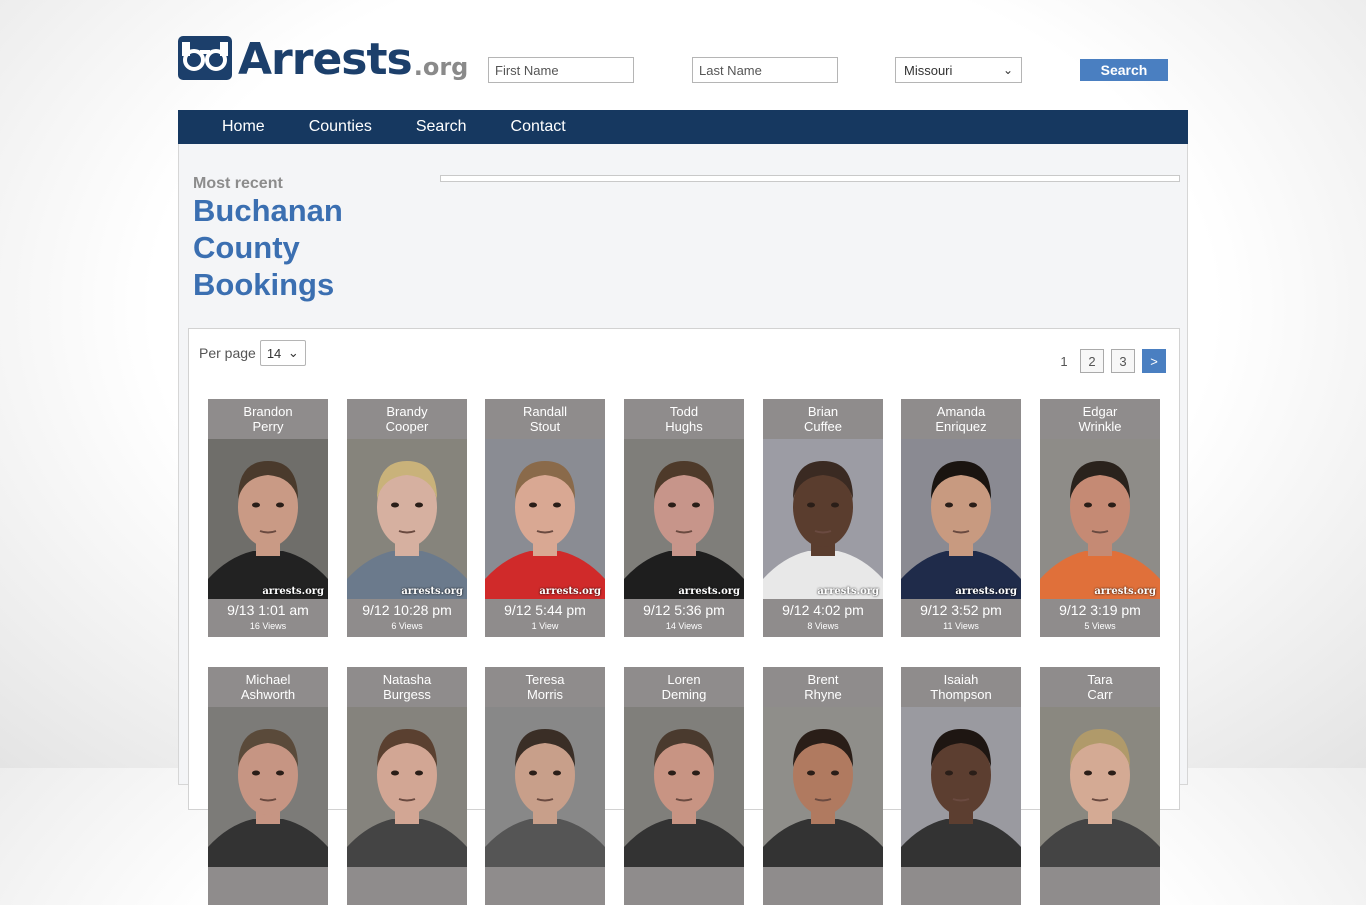 The height and width of the screenshot is (905, 1366). What do you see at coordinates (1100, 626) in the screenshot?
I see `view-count: 5 Views` at bounding box center [1100, 626].